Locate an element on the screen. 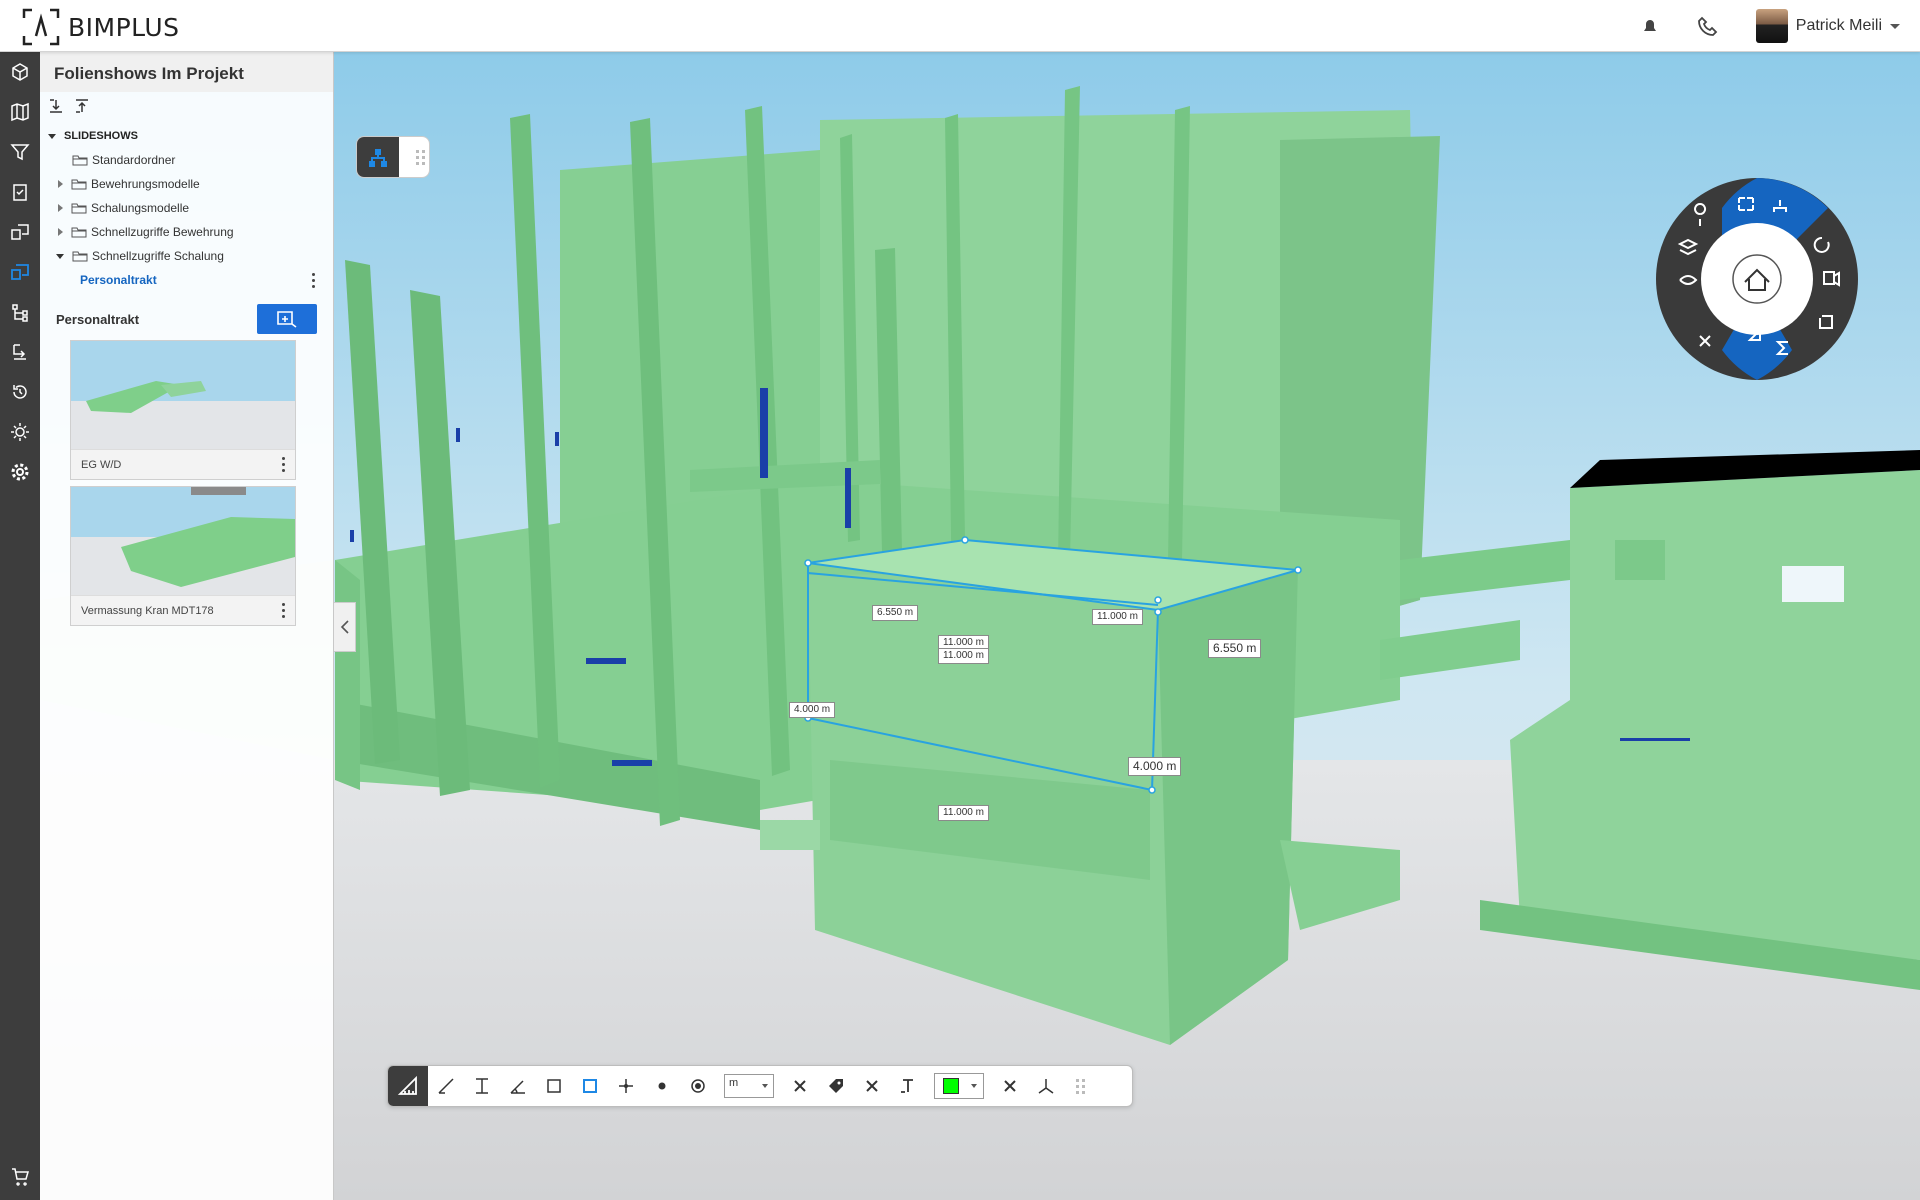 This screenshot has width=1920, height=1200. rail-filter-button is located at coordinates (20, 152).